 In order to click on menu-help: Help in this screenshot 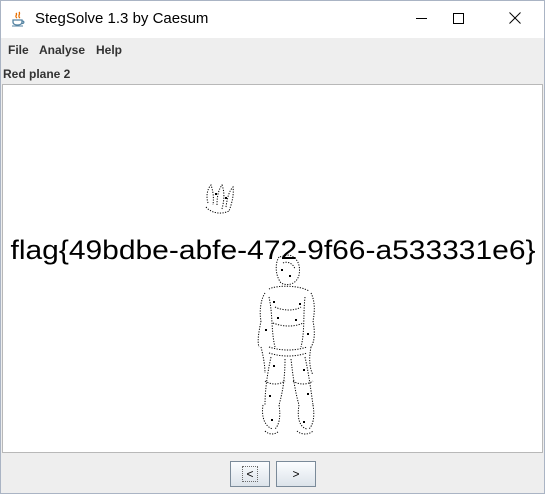, I will do `click(109, 50)`.